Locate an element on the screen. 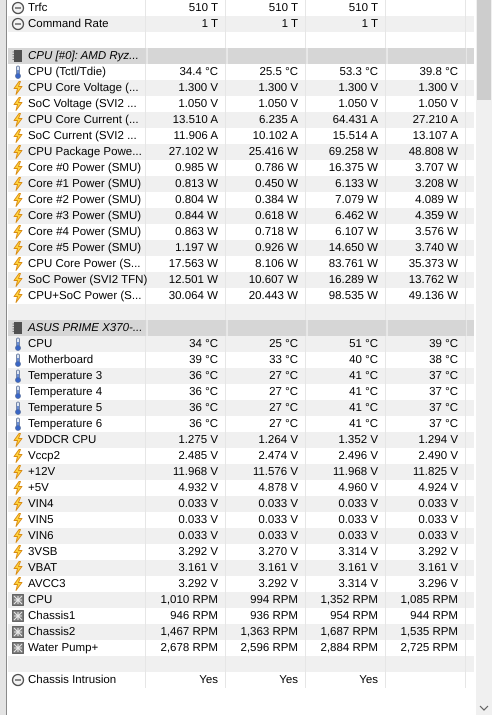  sensor-name: Chassis Intrusion is located at coordinates (87, 680).